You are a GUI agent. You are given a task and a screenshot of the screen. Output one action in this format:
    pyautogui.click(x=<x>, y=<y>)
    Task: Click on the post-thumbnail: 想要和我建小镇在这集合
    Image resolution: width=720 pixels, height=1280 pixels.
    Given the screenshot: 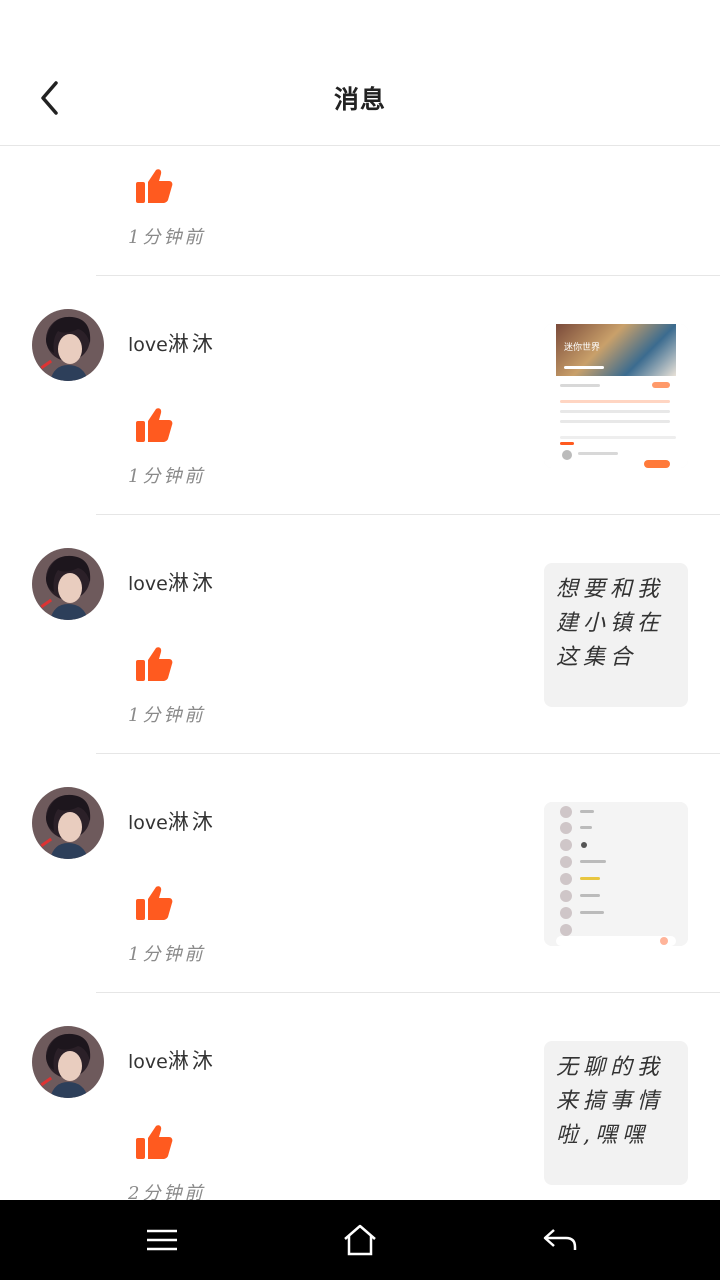 What is the action you would take?
    pyautogui.click(x=616, y=635)
    